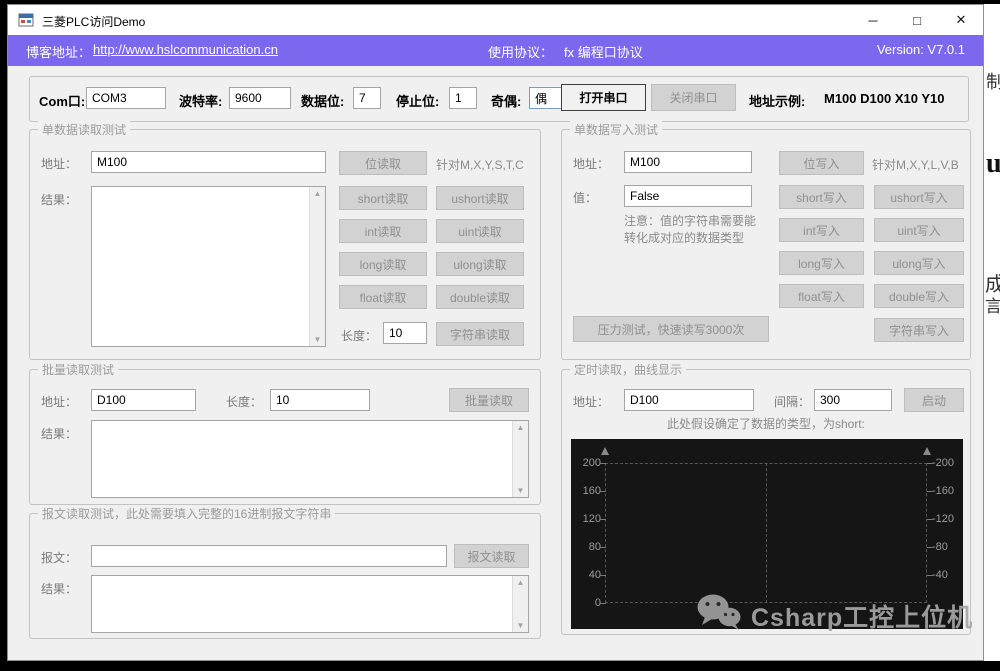 The height and width of the screenshot is (671, 1000). I want to click on write-note-line2: 转化成对应的数据类型, so click(684, 238).